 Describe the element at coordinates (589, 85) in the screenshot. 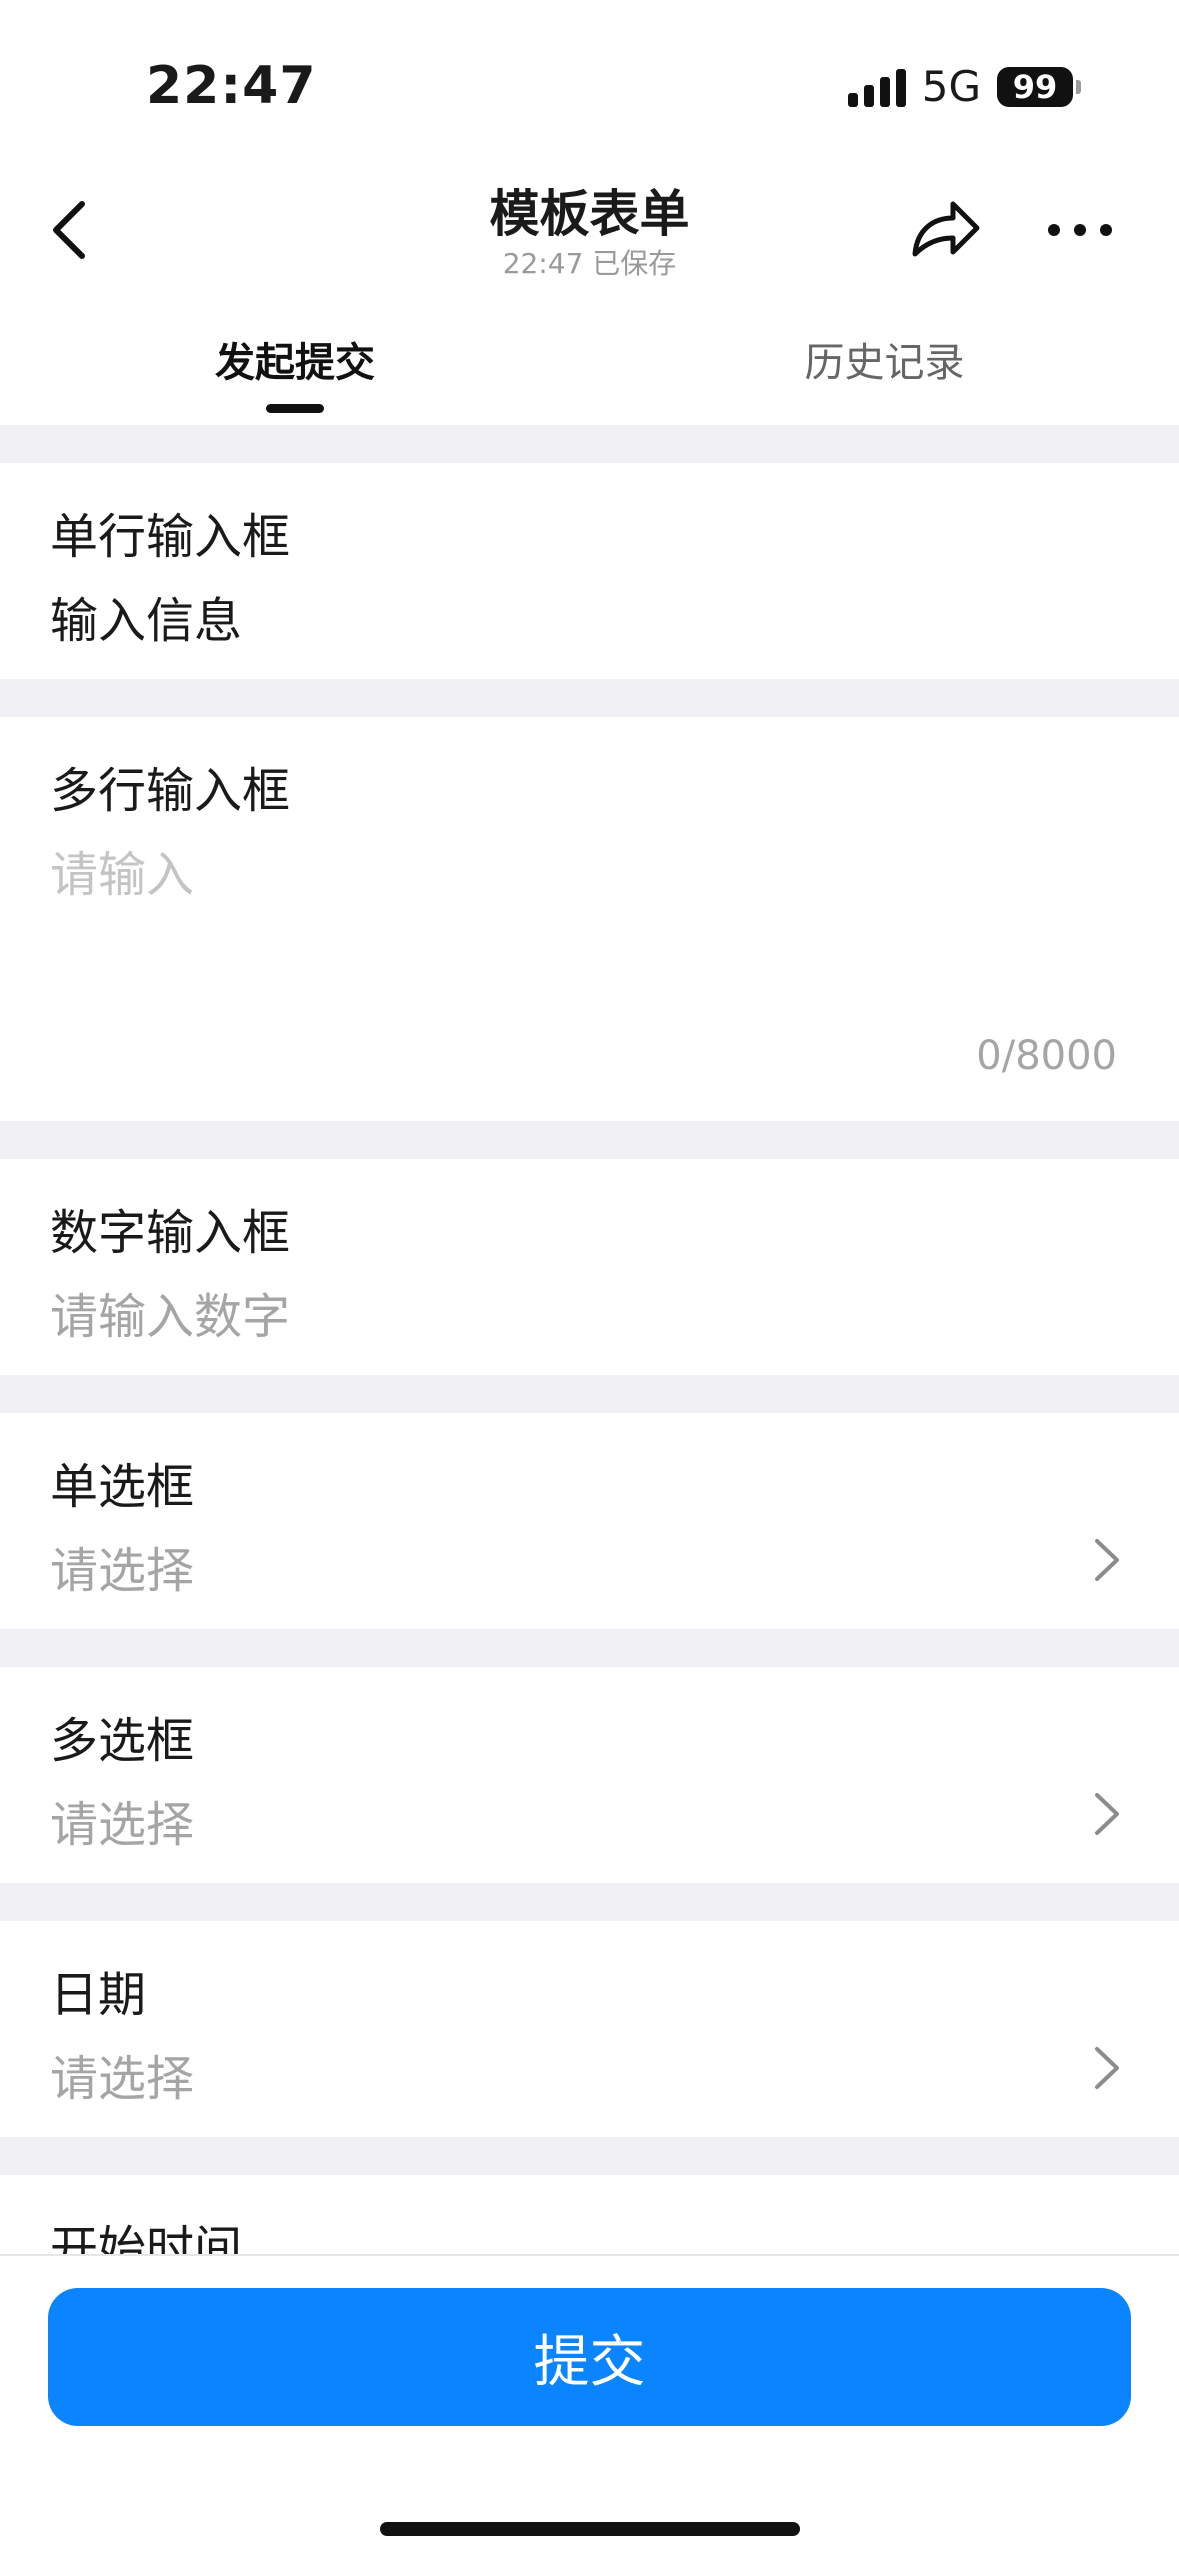

I see `status-bar: 22:47 5G 99` at that location.